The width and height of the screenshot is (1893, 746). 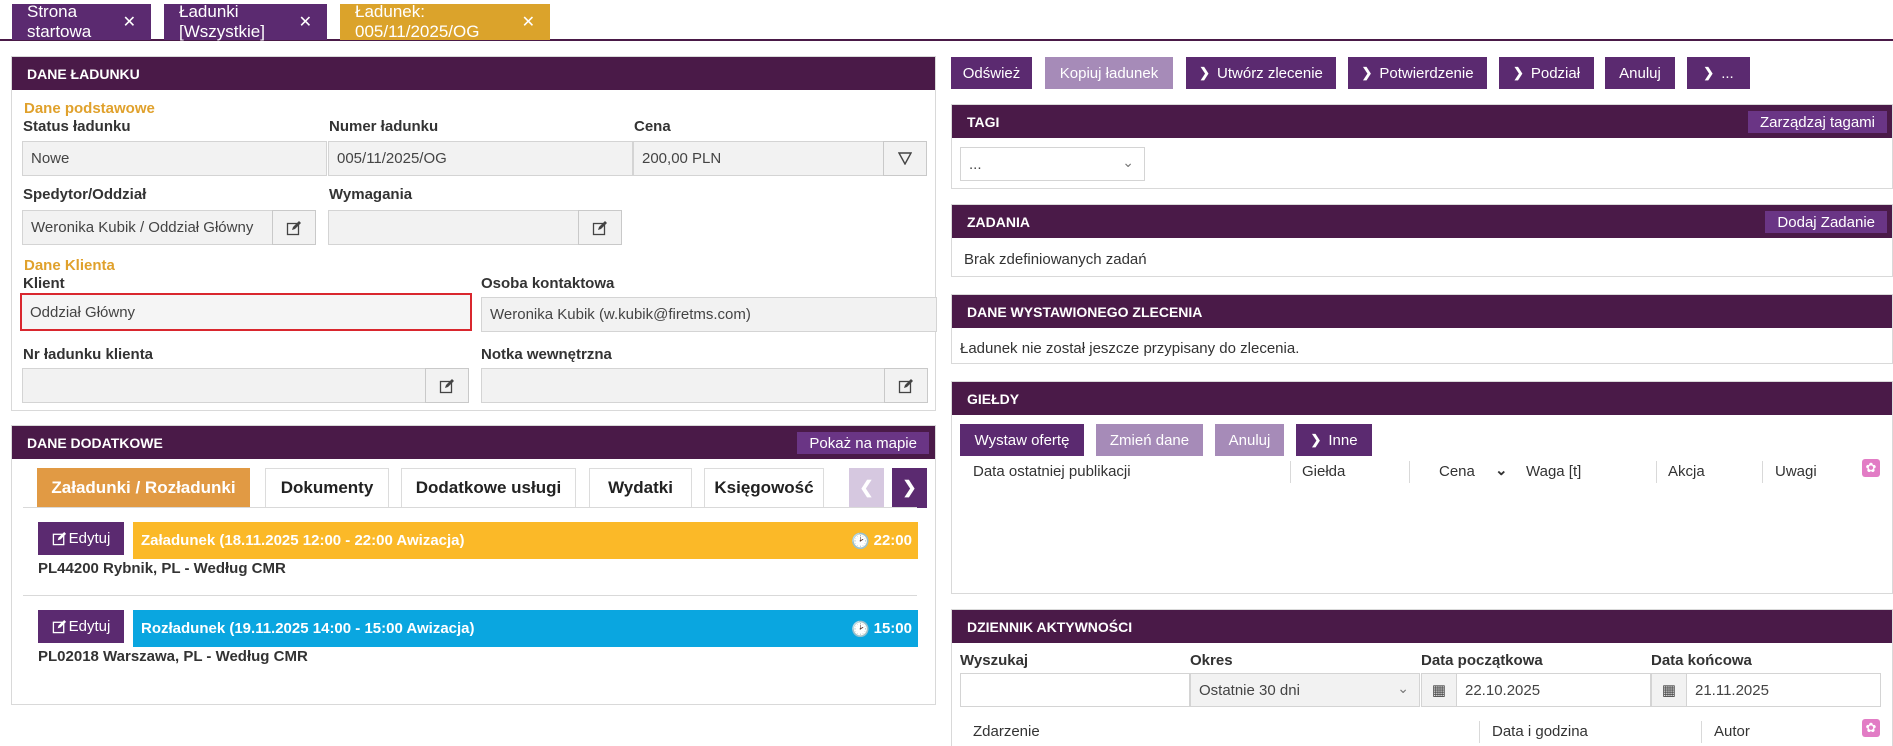 What do you see at coordinates (1501, 470) in the screenshot?
I see `sort-chevron-icon: ⌄` at bounding box center [1501, 470].